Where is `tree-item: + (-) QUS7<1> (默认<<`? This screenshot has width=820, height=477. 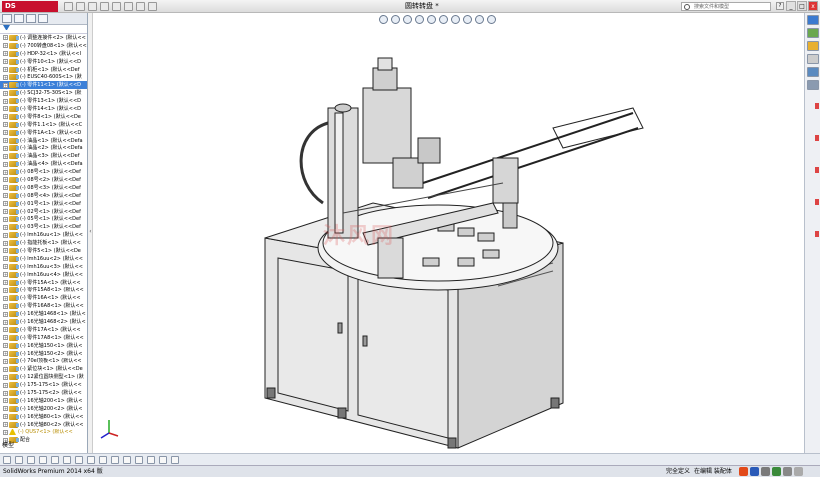 tree-item: + (-) QUS7<1> (默认<< is located at coordinates (43, 433).